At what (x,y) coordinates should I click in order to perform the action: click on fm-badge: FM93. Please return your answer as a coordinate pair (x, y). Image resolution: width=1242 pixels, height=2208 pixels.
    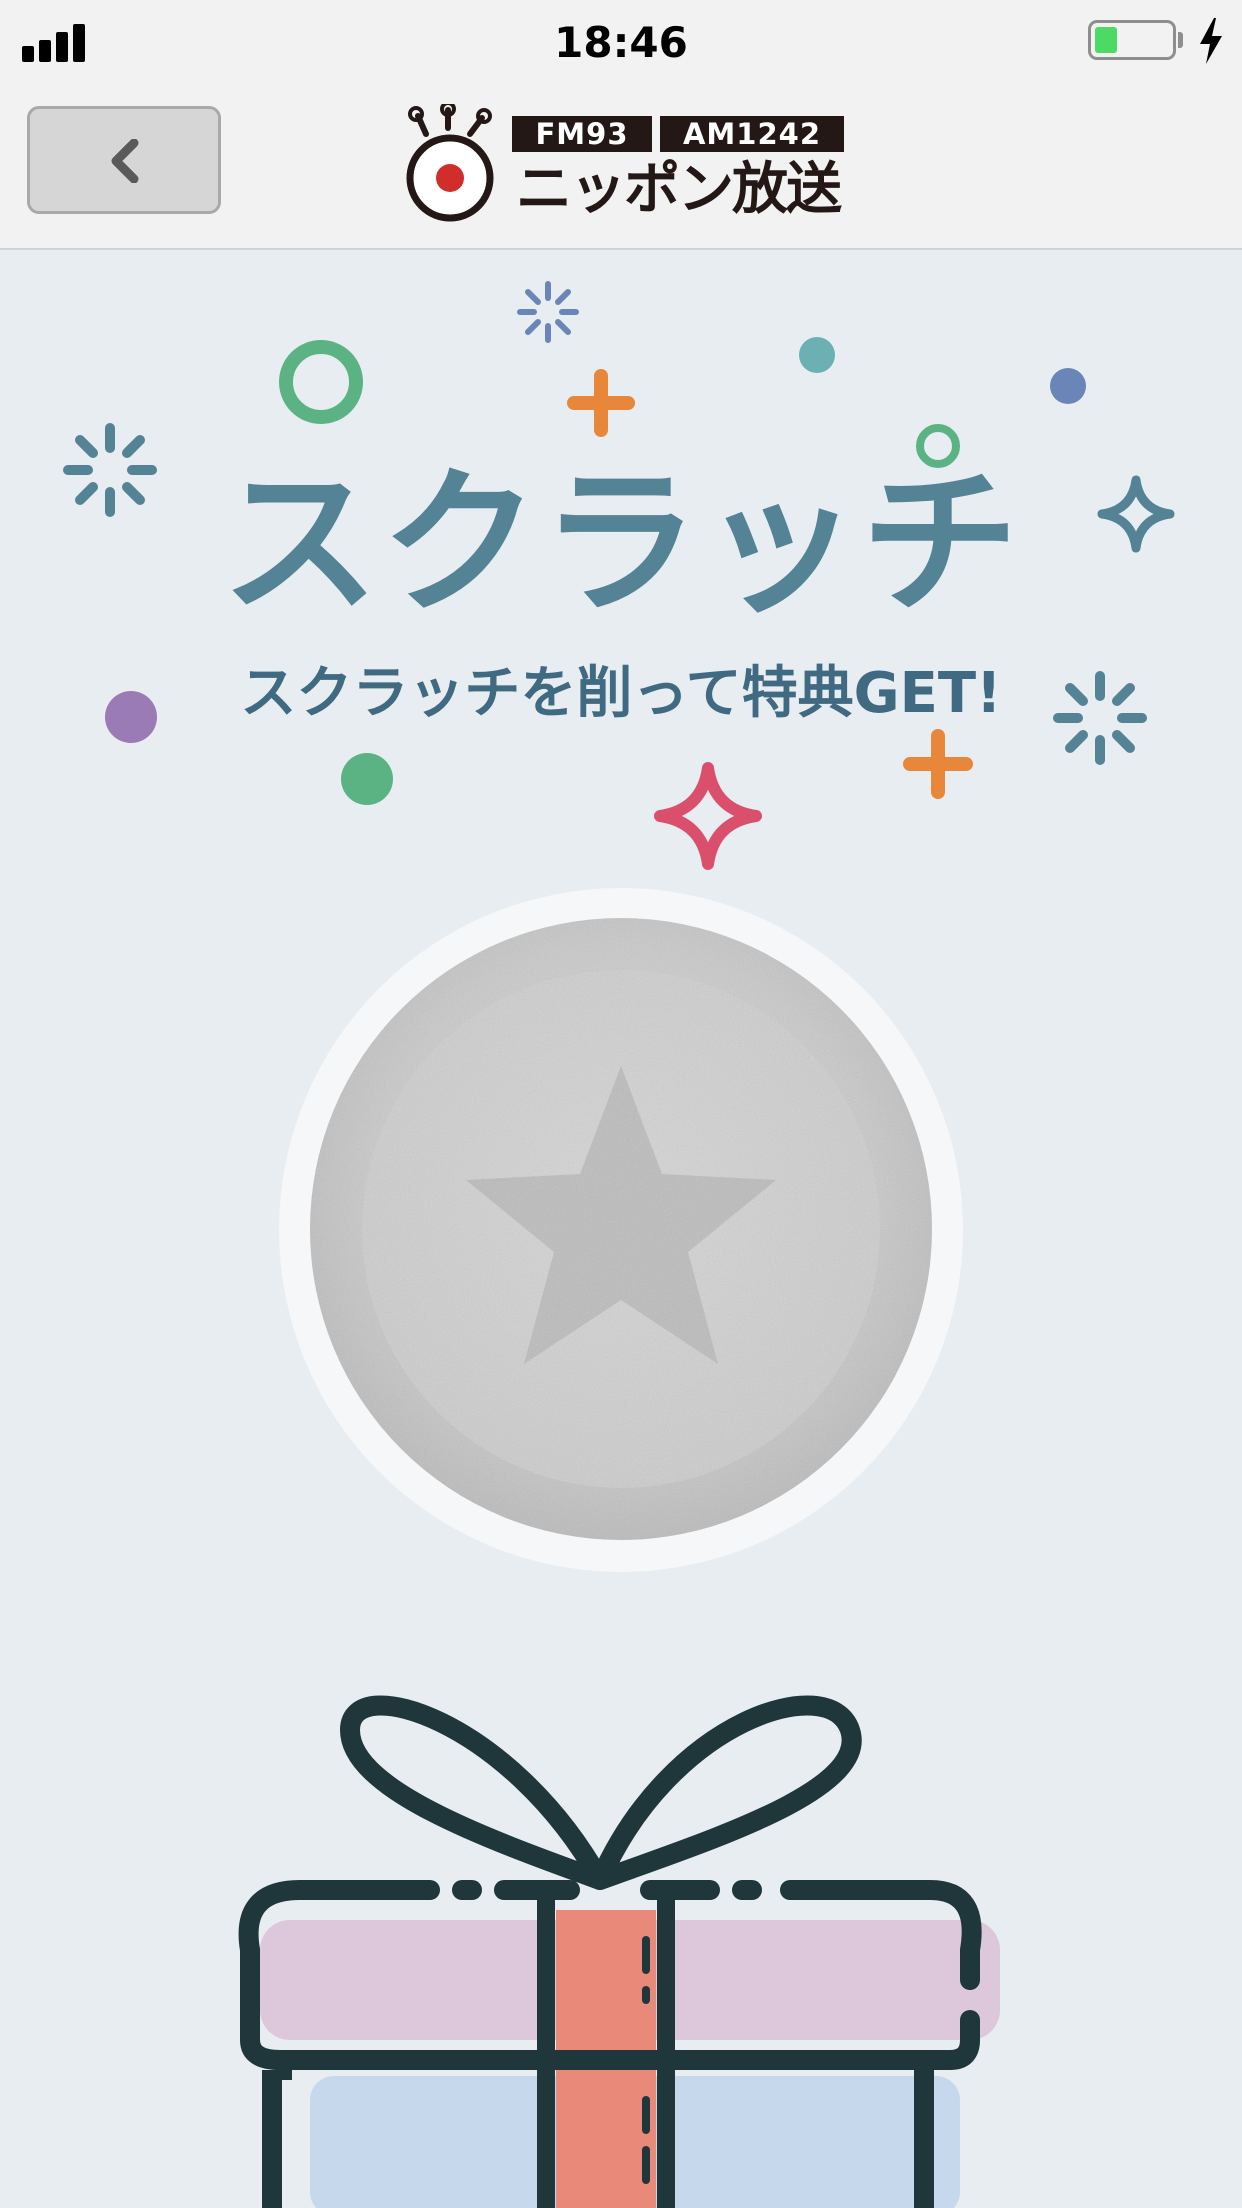
    Looking at the image, I should click on (582, 134).